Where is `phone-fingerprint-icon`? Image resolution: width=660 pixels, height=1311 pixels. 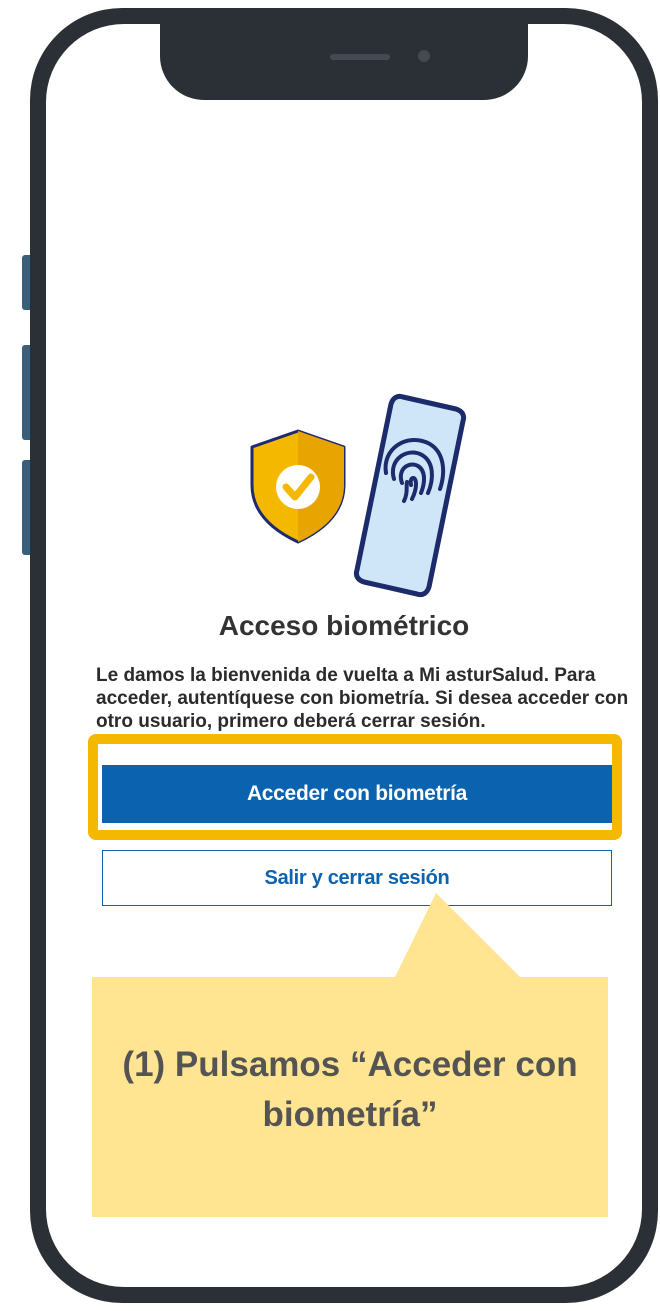 phone-fingerprint-icon is located at coordinates (410, 495).